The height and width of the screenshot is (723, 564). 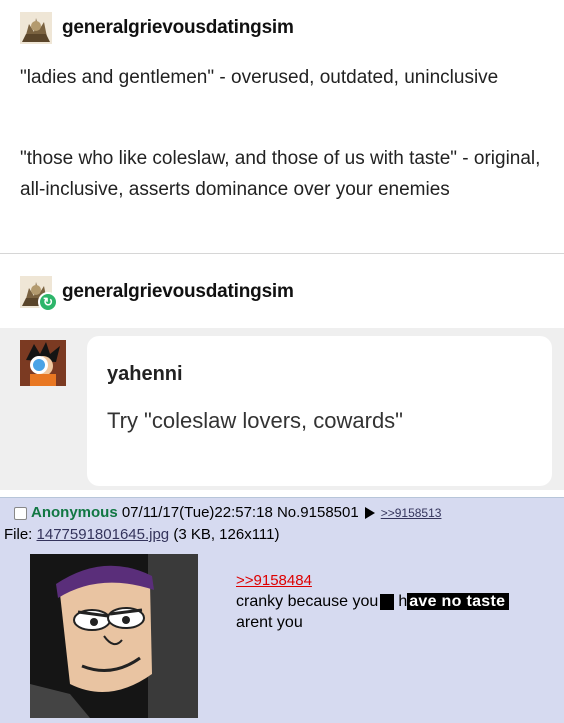 What do you see at coordinates (403, 601) in the screenshot?
I see `post-line-fragment: h` at bounding box center [403, 601].